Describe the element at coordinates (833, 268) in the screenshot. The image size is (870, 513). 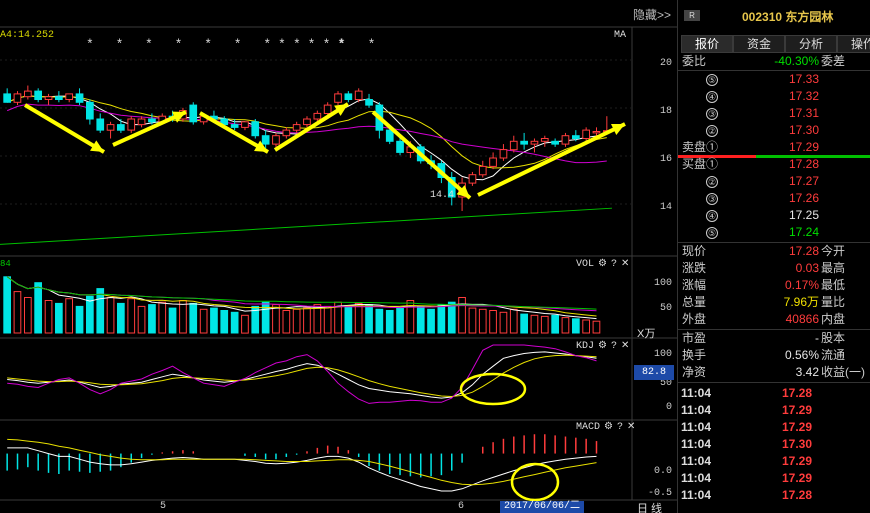
I see `stat-right-label: 最高` at that location.